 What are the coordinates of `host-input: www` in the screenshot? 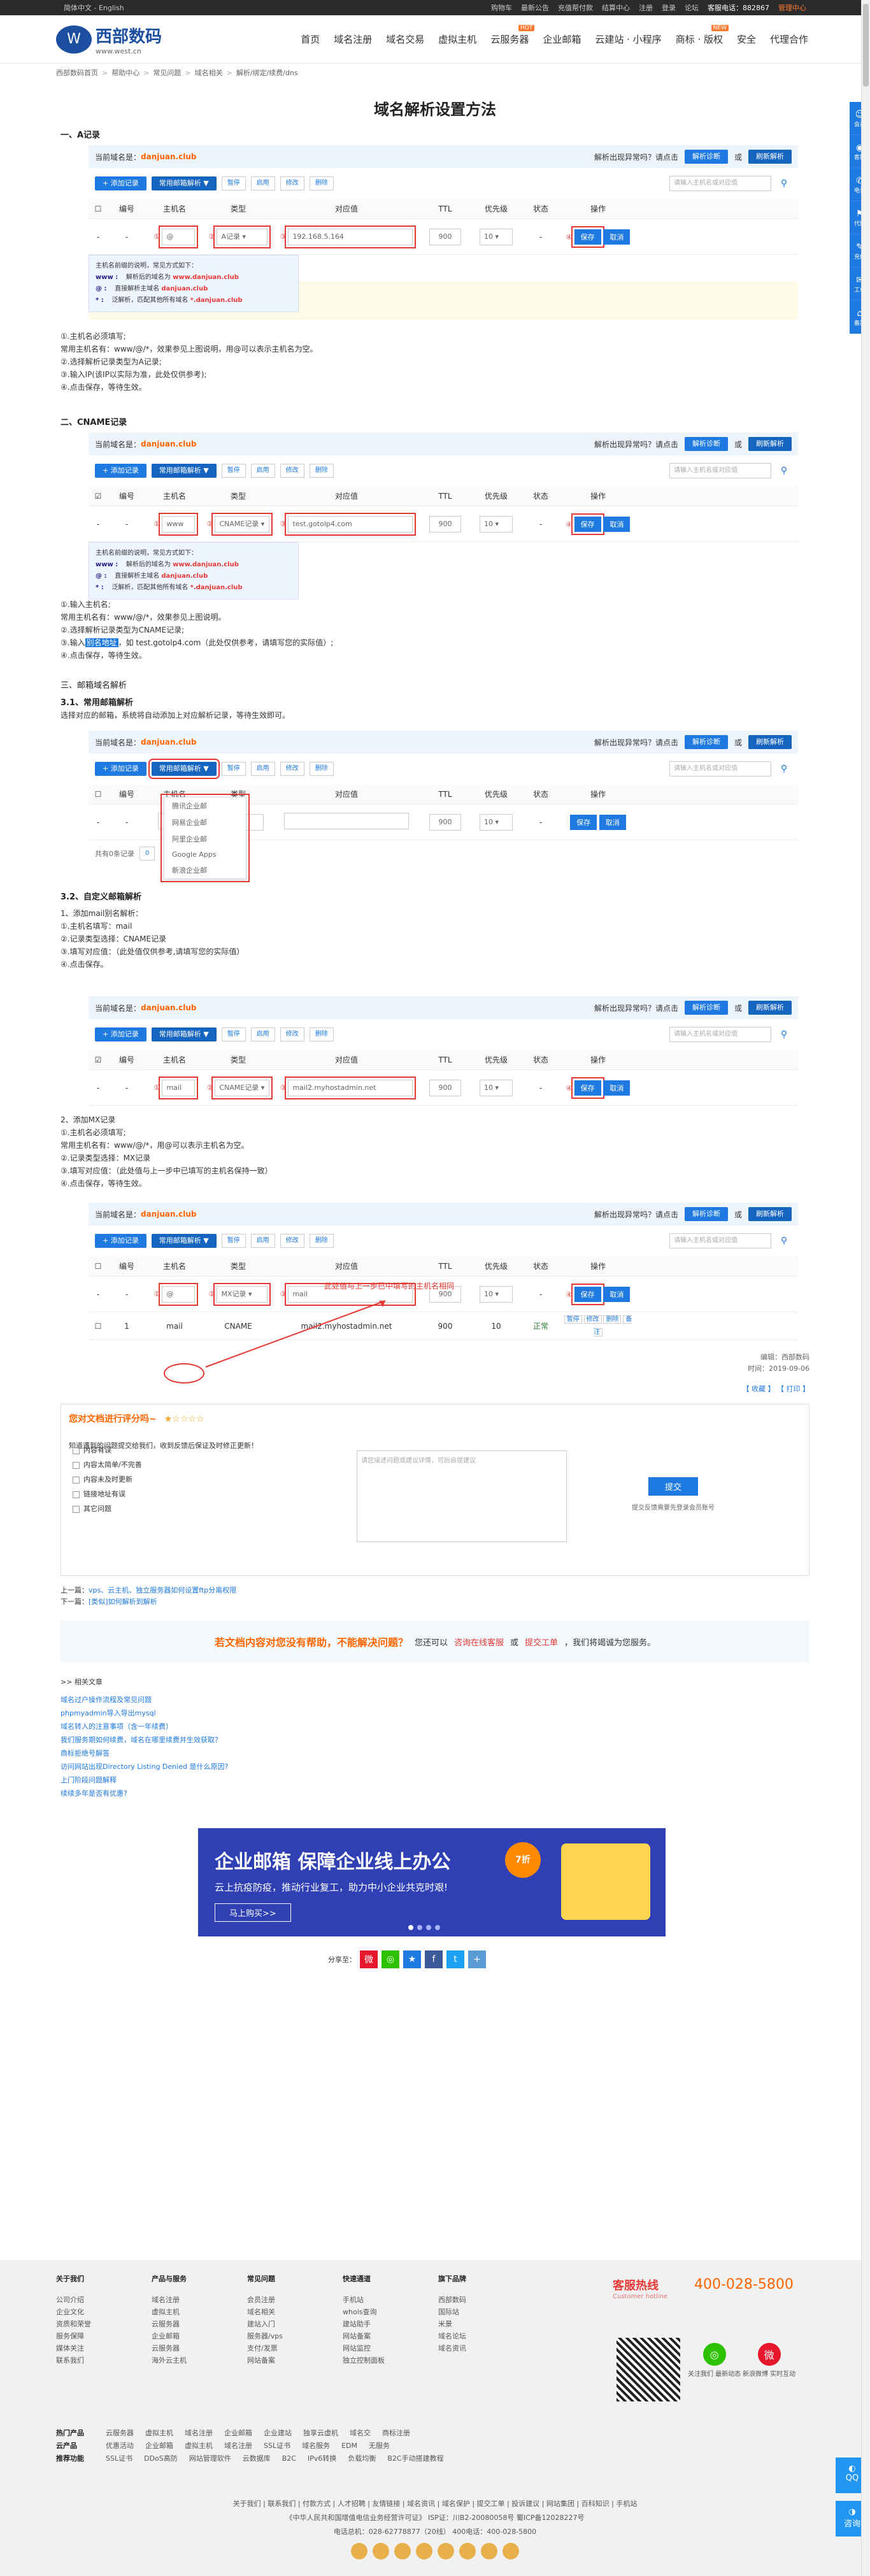 It's located at (179, 524).